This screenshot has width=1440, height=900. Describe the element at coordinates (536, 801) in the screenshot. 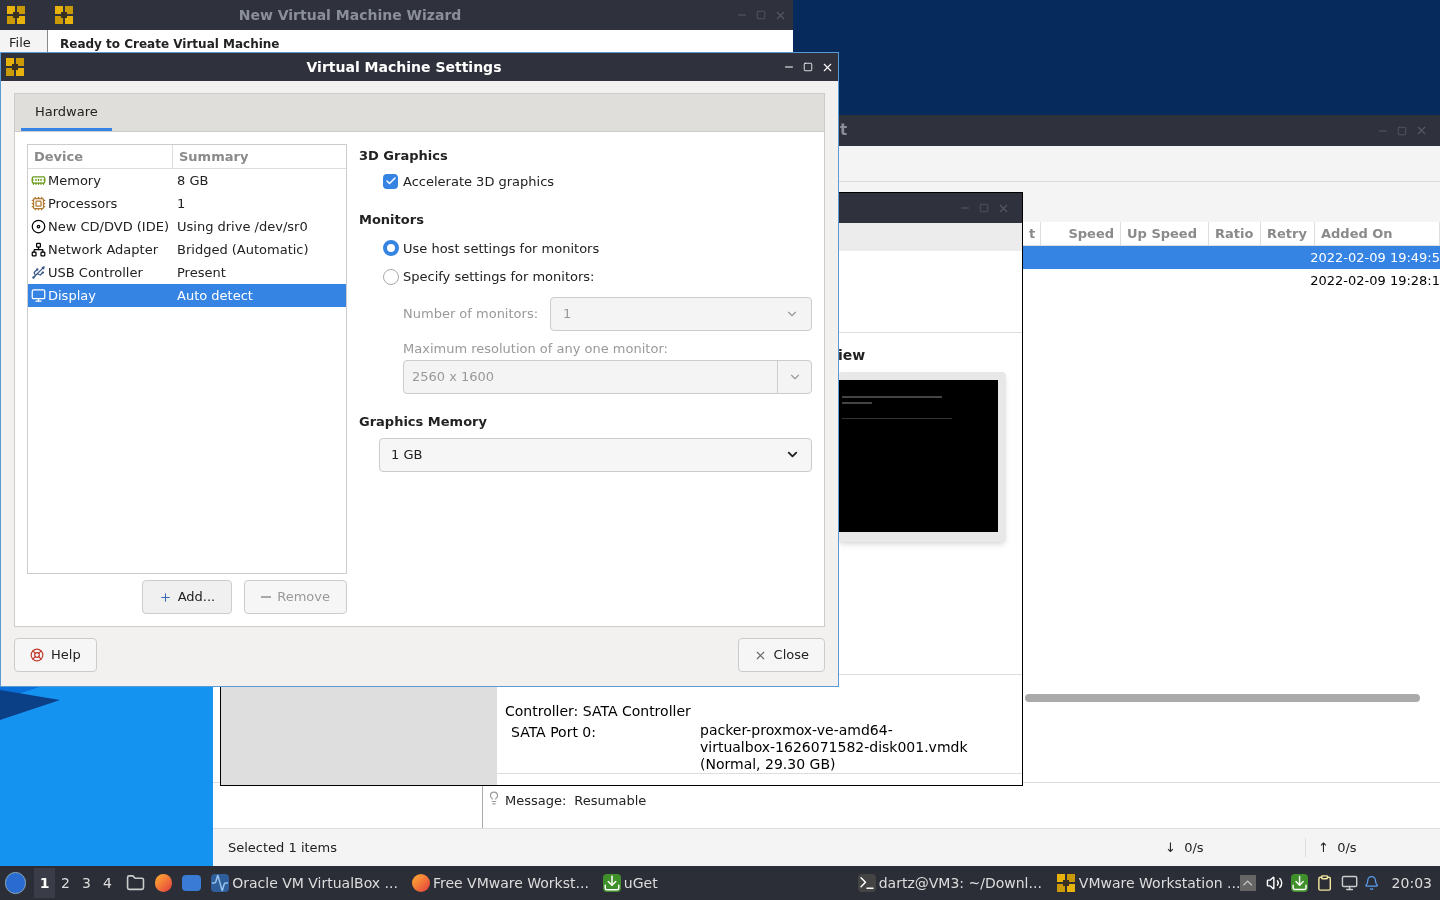

I see `message-label: Message:` at that location.